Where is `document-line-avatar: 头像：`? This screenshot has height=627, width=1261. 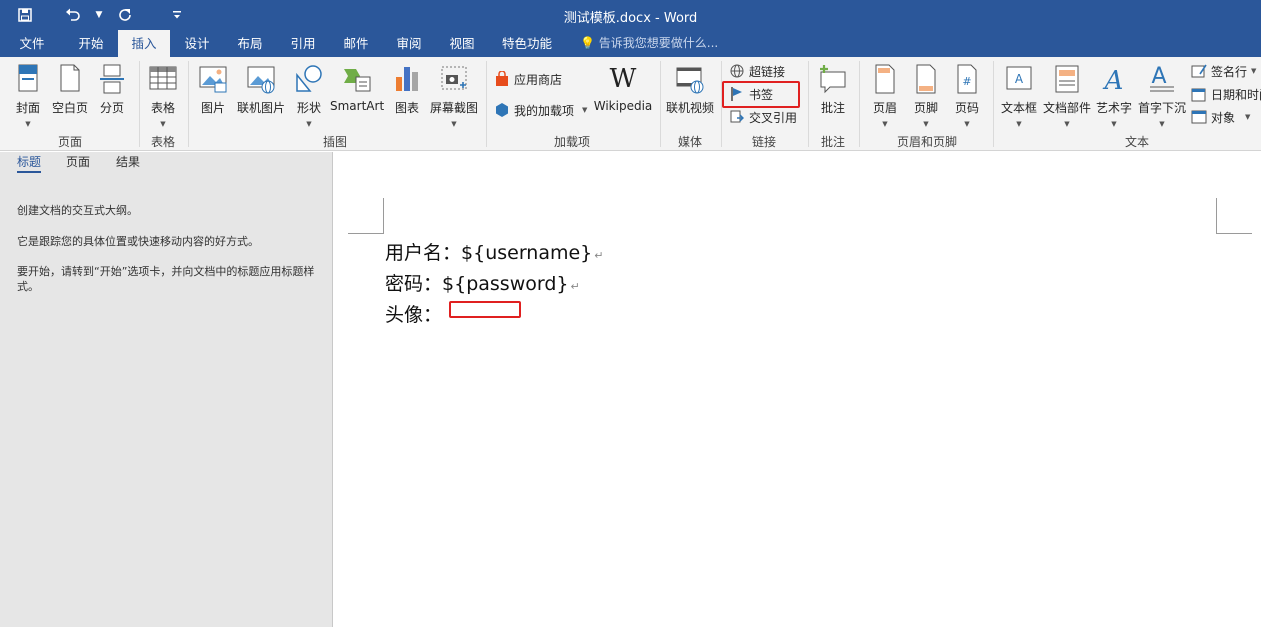 document-line-avatar: 头像： is located at coordinates (413, 313).